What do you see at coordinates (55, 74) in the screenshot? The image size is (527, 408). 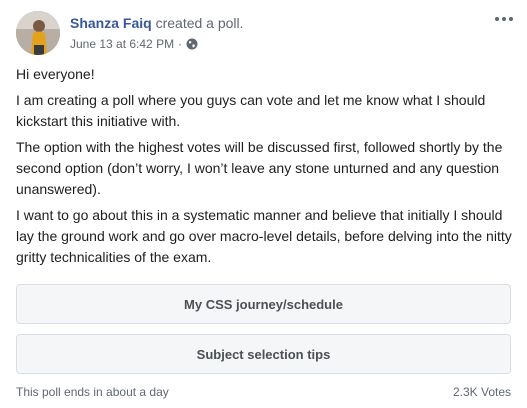 I see `post-paragraph: Hi everyone!` at bounding box center [55, 74].